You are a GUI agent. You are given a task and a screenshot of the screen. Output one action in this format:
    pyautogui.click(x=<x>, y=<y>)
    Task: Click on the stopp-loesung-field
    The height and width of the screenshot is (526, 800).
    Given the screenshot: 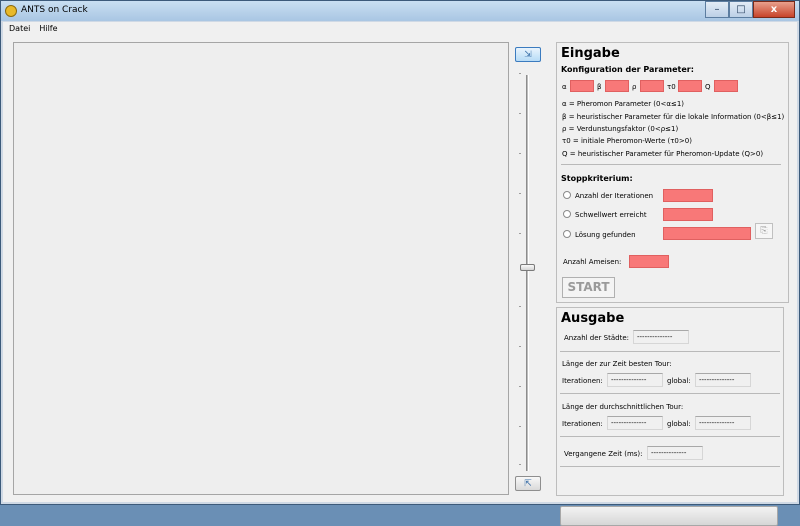 What is the action you would take?
    pyautogui.click(x=707, y=233)
    